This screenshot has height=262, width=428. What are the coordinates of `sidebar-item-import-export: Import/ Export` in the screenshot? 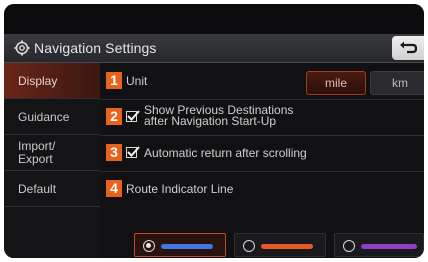 It's located at (52, 153).